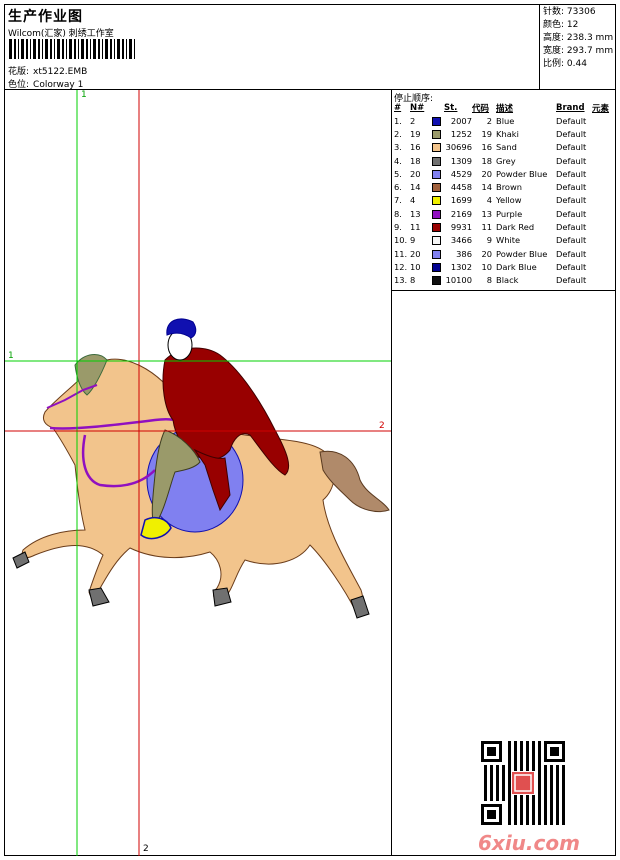 The width and height of the screenshot is (620, 860). I want to click on table-row: 8. 13 2169 13 Purple Default, so click(504, 213).